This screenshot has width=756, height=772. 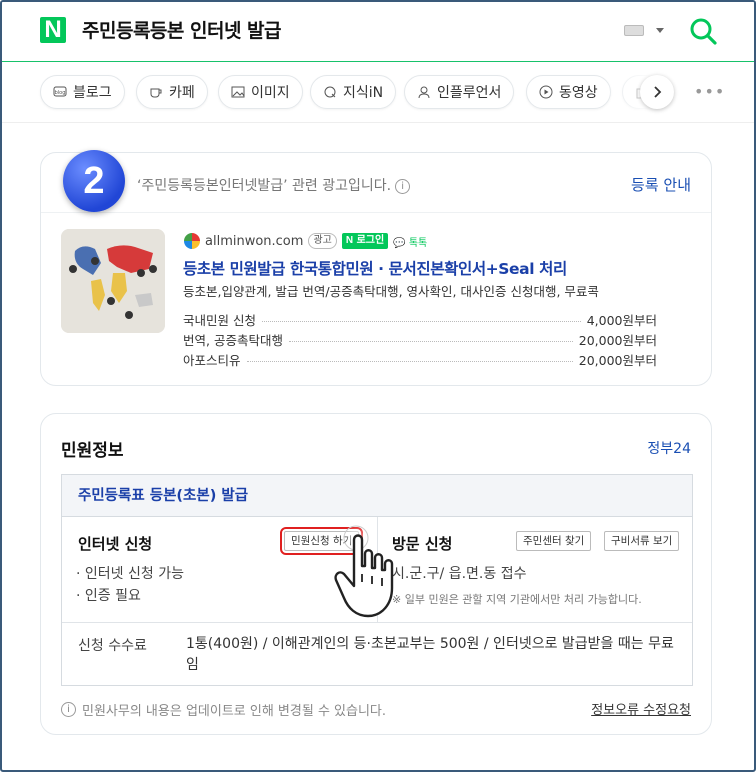 I want to click on price-value: 4,000원부터, so click(x=621, y=320).